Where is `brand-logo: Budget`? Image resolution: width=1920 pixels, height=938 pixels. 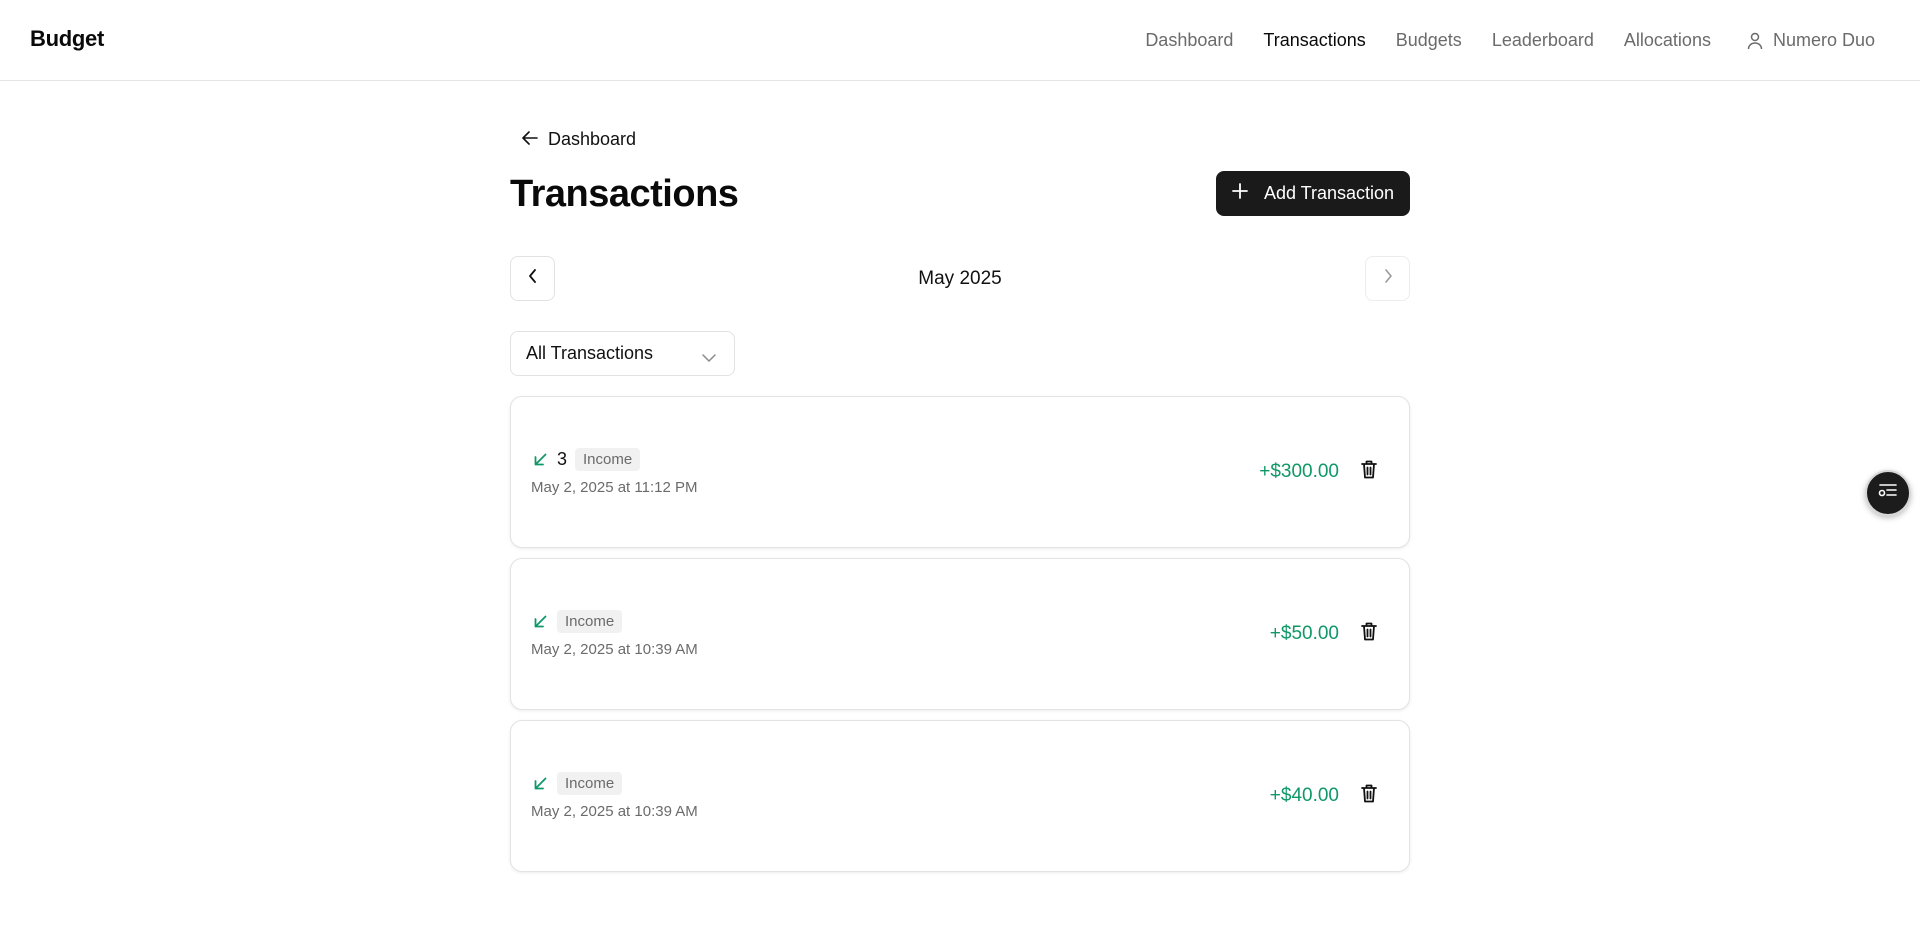 brand-logo: Budget is located at coordinates (67, 39).